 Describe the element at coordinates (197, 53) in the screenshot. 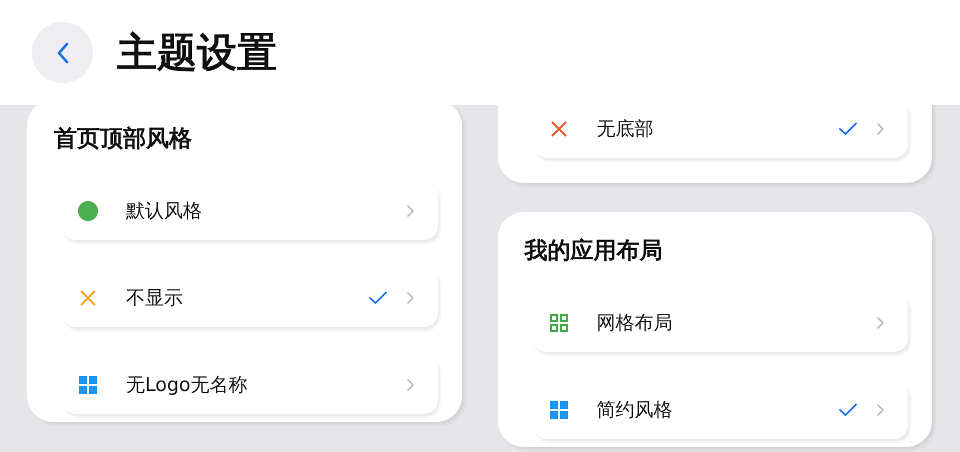

I see `page-title: 主题设置` at that location.